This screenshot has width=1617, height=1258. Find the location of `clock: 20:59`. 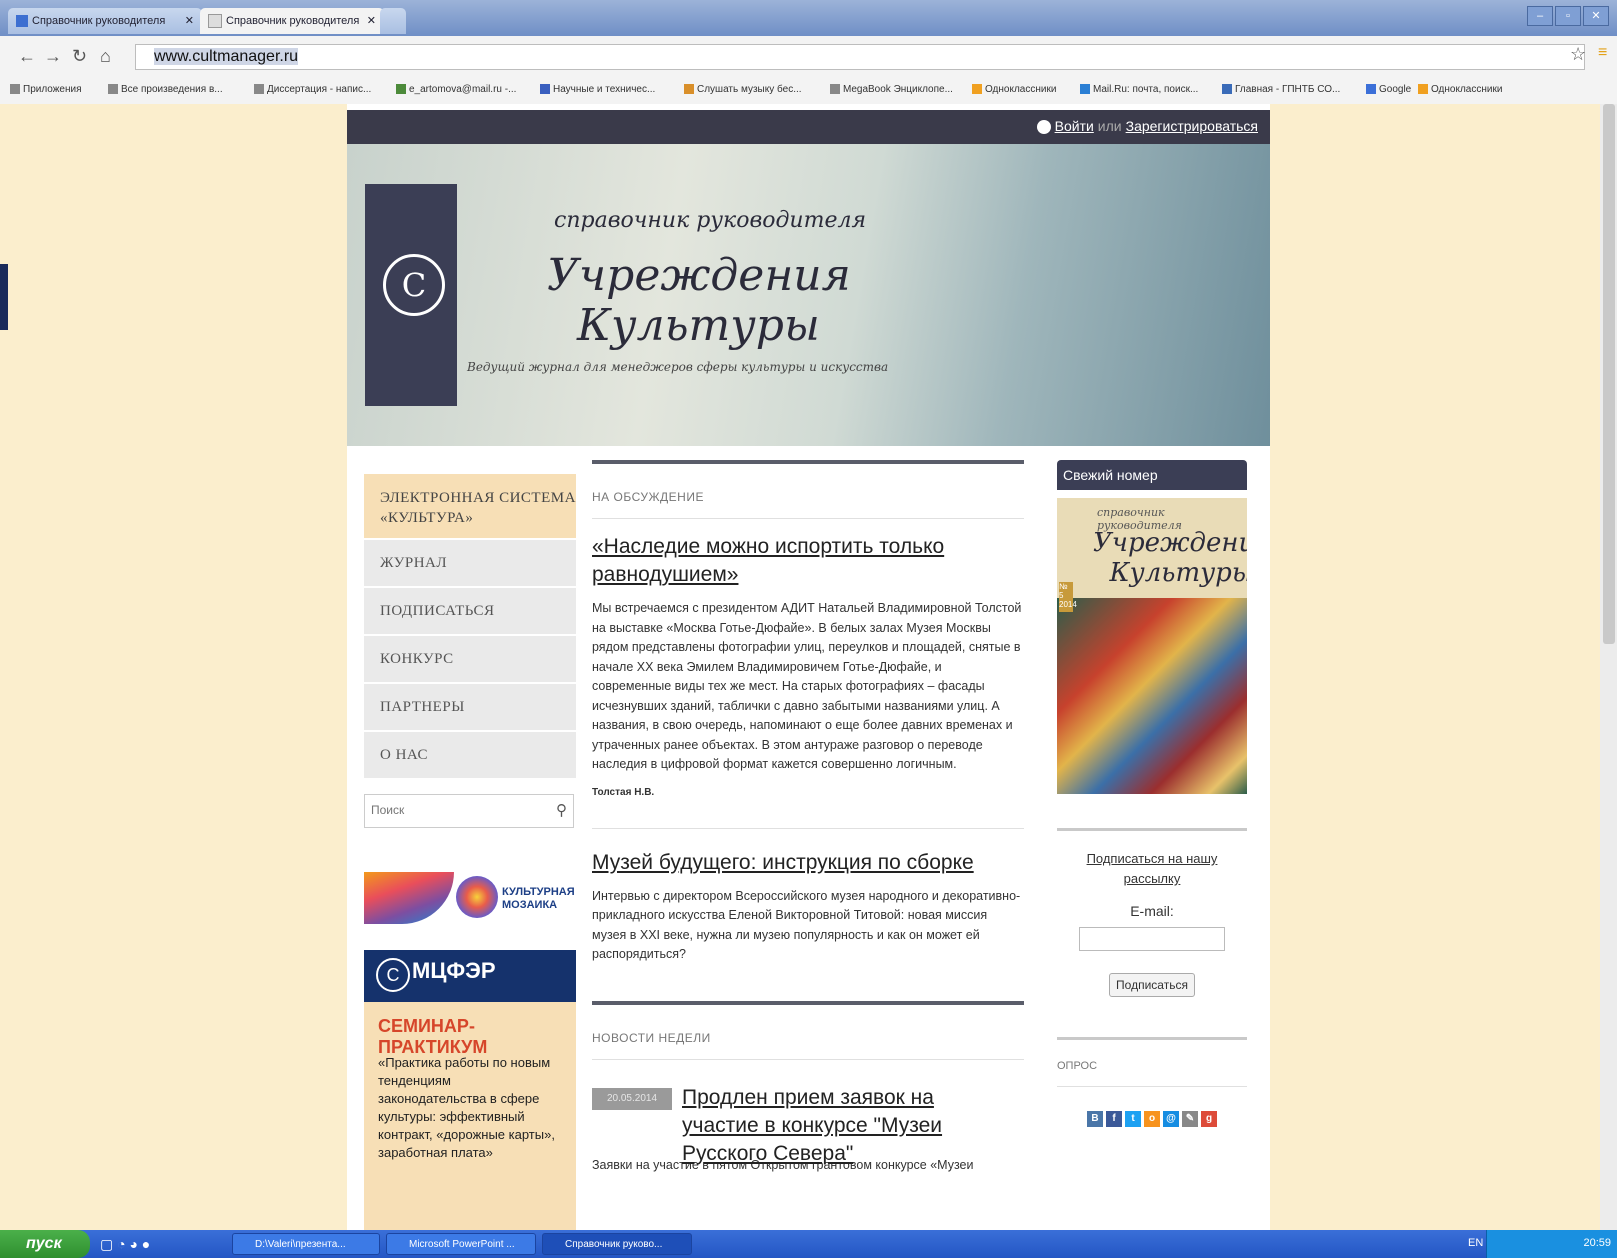

clock: 20:59 is located at coordinates (1597, 1243).